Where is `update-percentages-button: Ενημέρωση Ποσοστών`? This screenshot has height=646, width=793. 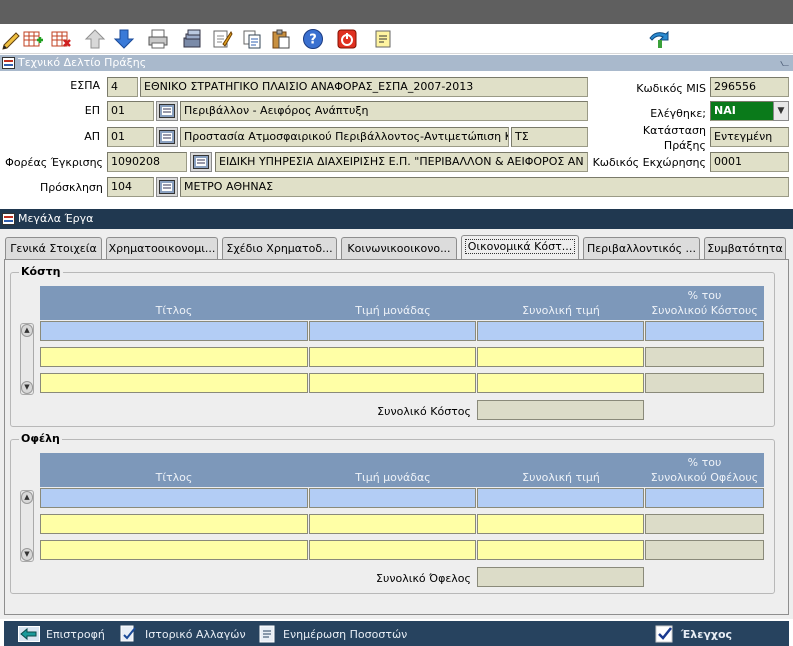 update-percentages-button: Ενημέρωση Ποσοστών is located at coordinates (332, 634).